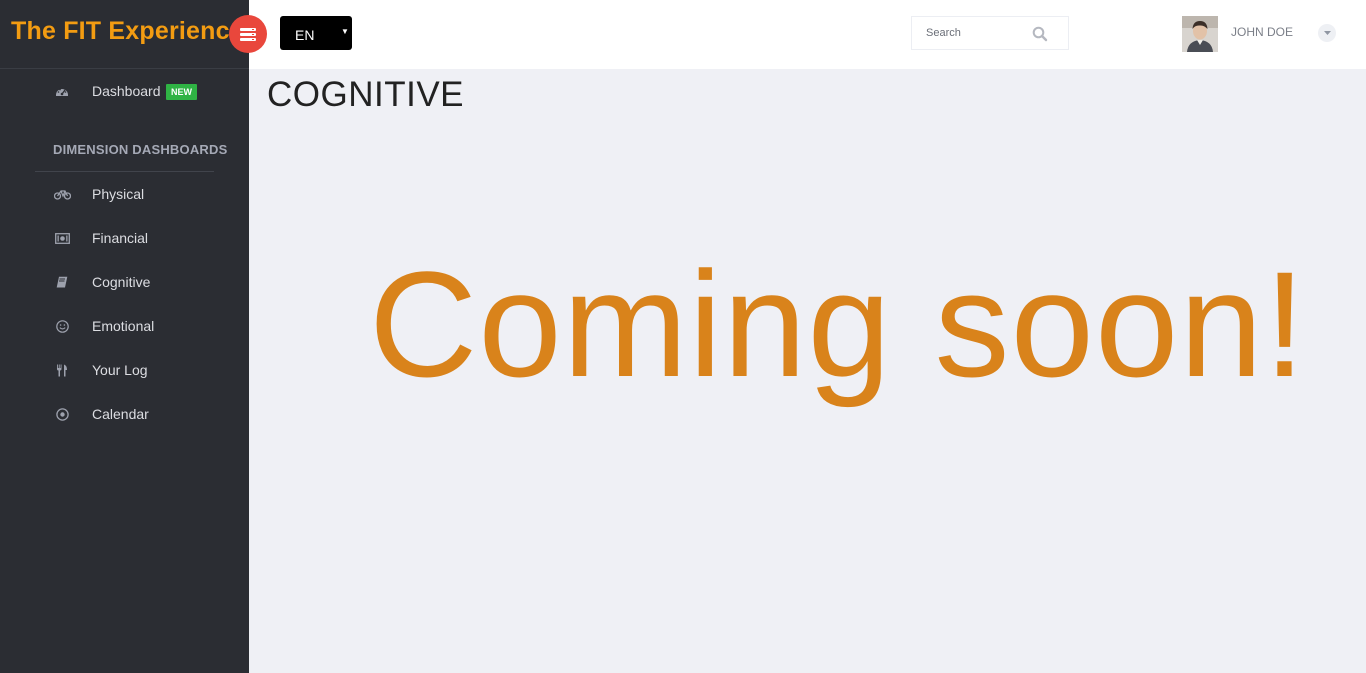 Image resolution: width=1366 pixels, height=673 pixels. I want to click on caret-down-icon: ▼, so click(345, 31).